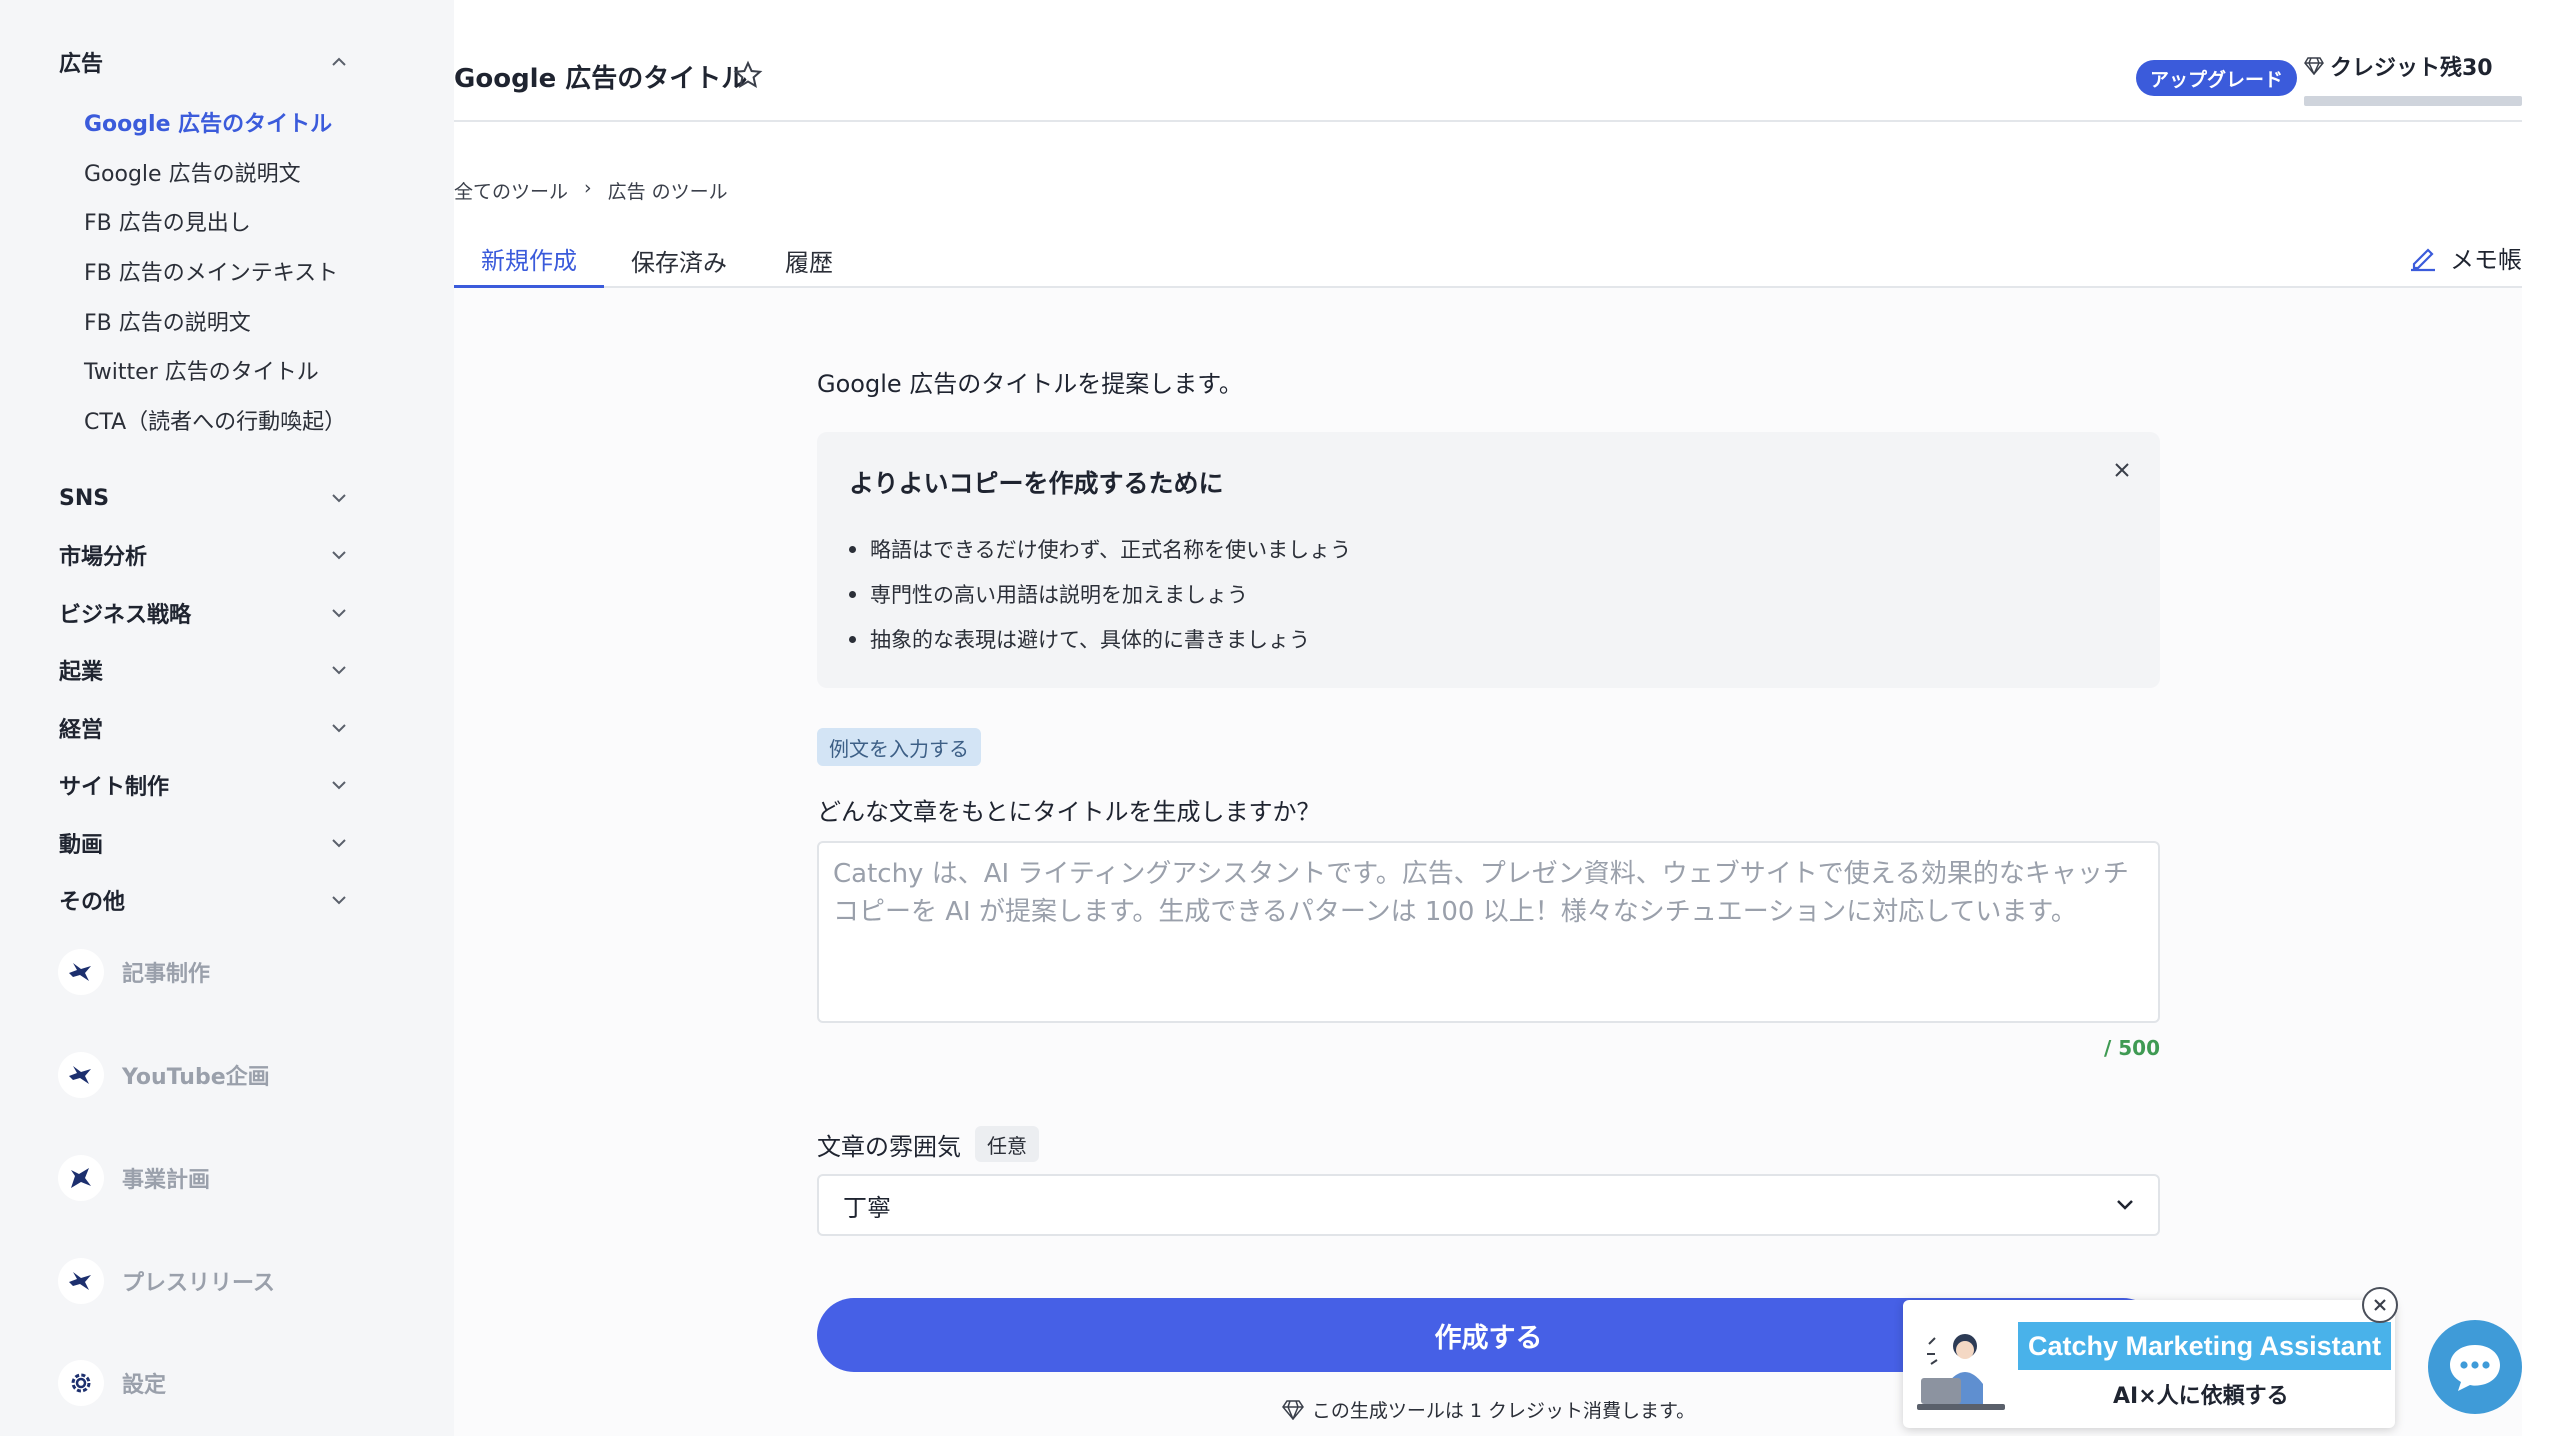 This screenshot has width=2560, height=1436. What do you see at coordinates (208, 122) in the screenshot?
I see `sidebar-item-google-ad-title: Google 広告のタイトル` at bounding box center [208, 122].